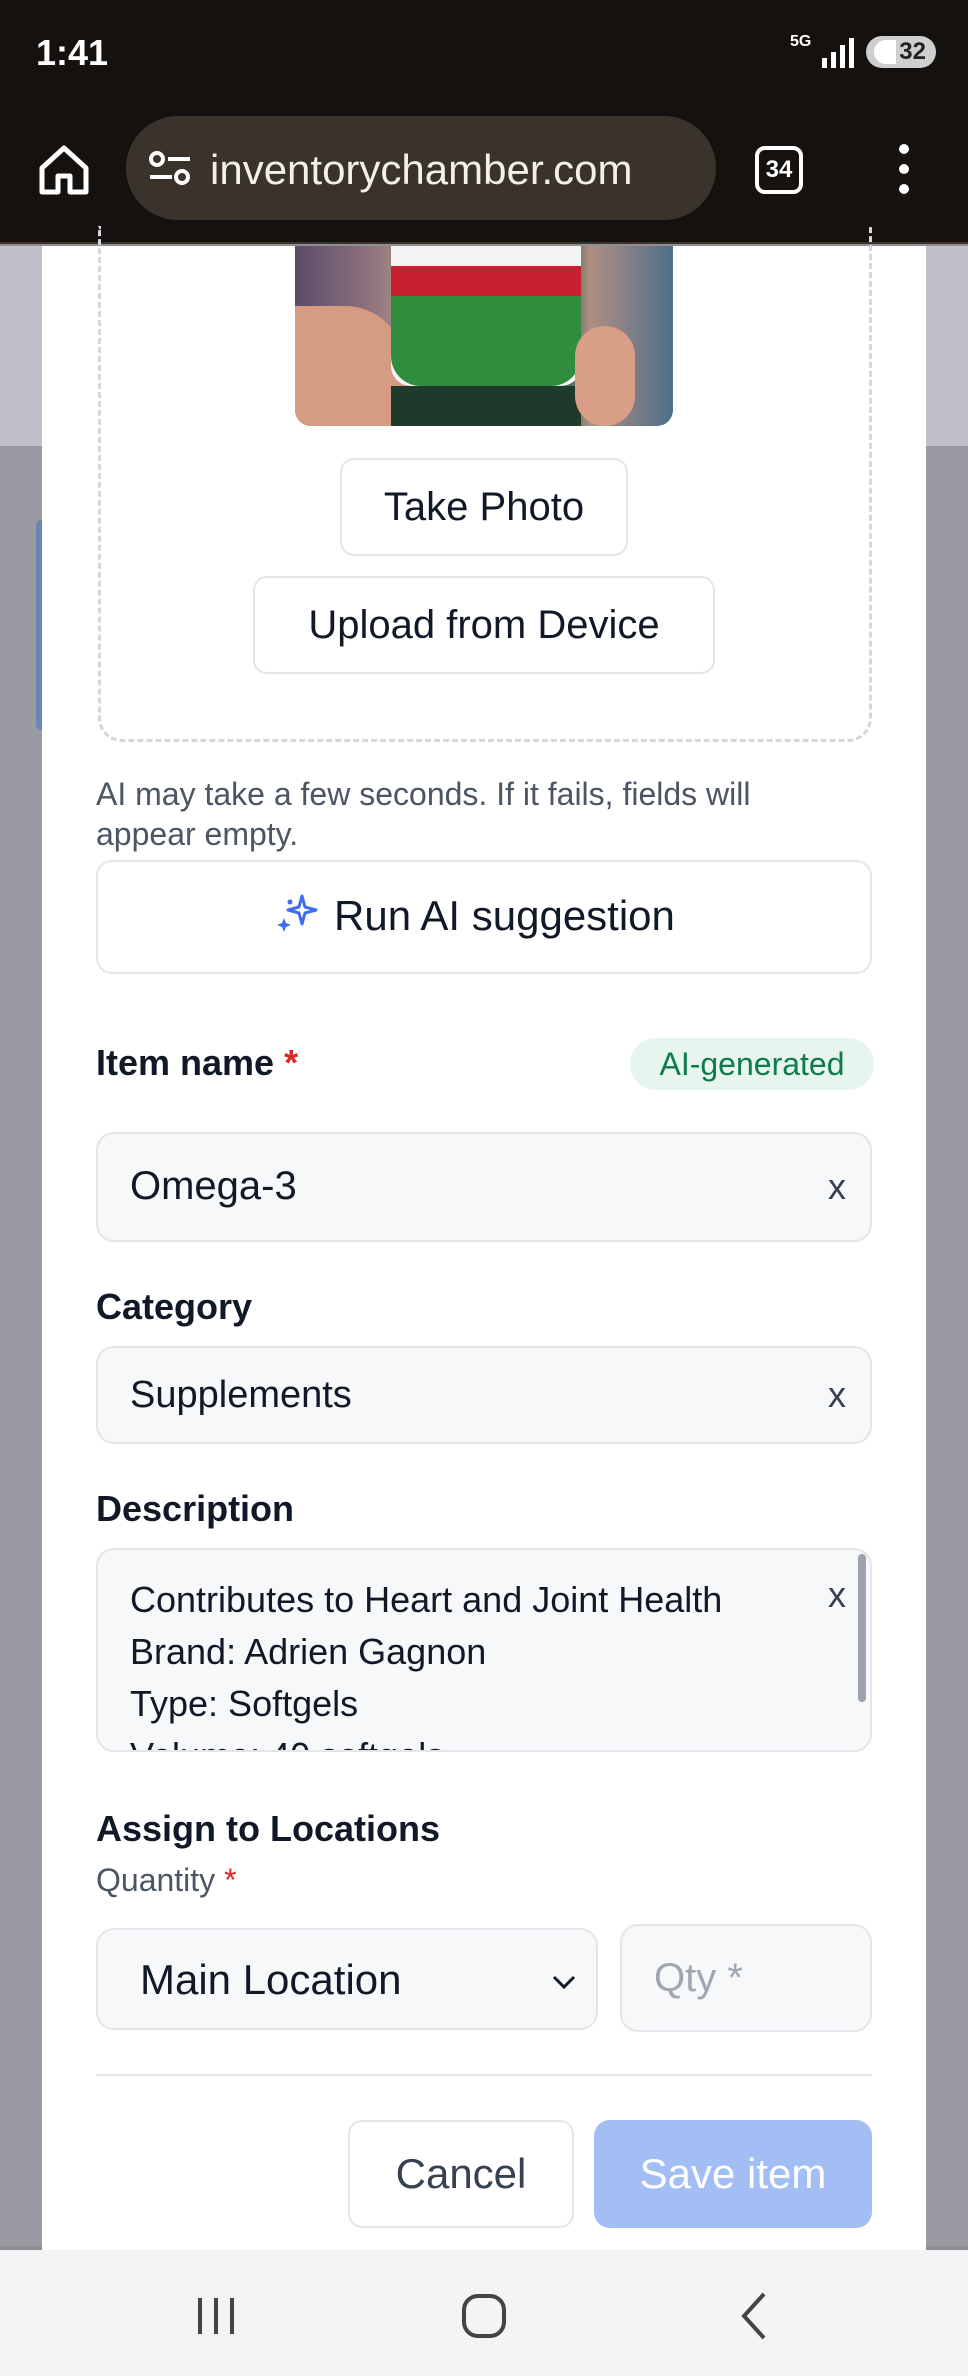 Image resolution: width=968 pixels, height=2376 pixels. I want to click on item-name-input: Omega-3 x, so click(484, 1187).